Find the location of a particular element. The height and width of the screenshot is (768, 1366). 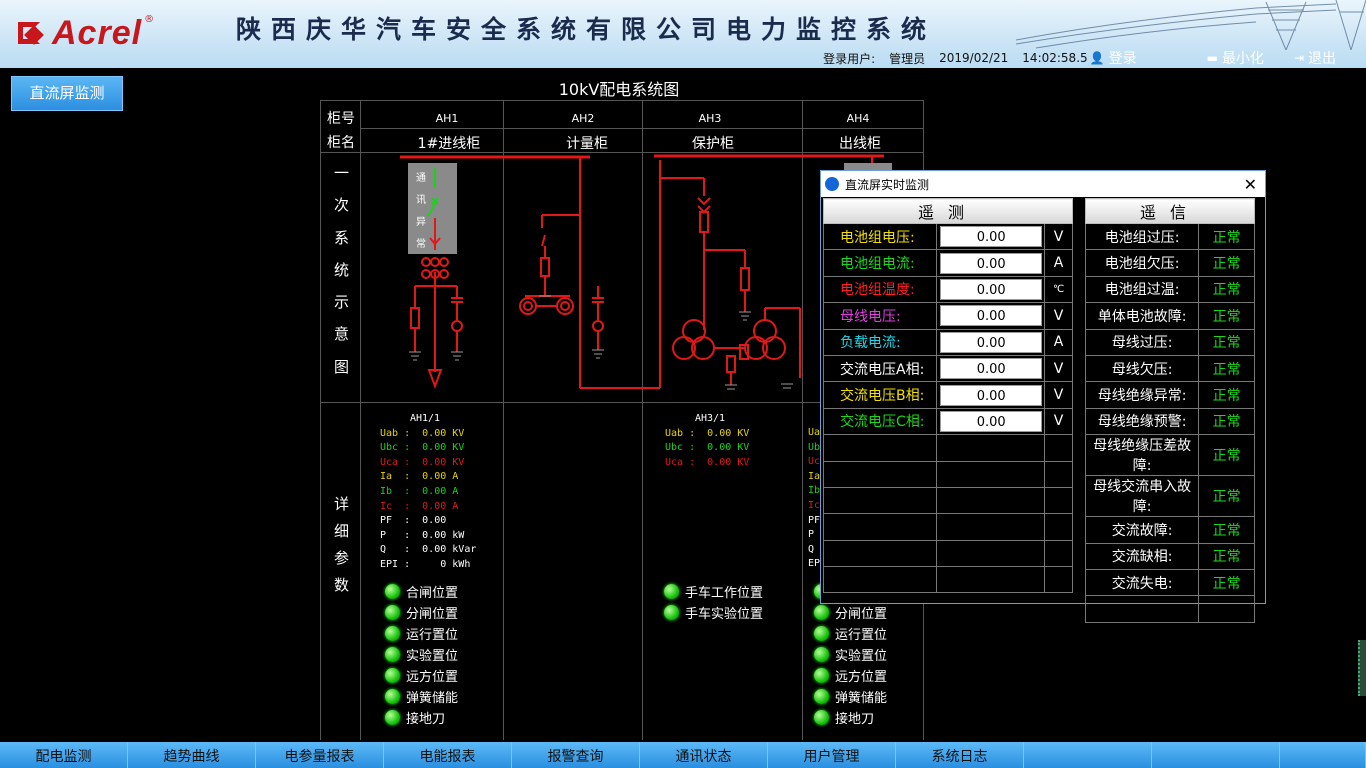

reading-key: Ubc is located at coordinates (674, 448).